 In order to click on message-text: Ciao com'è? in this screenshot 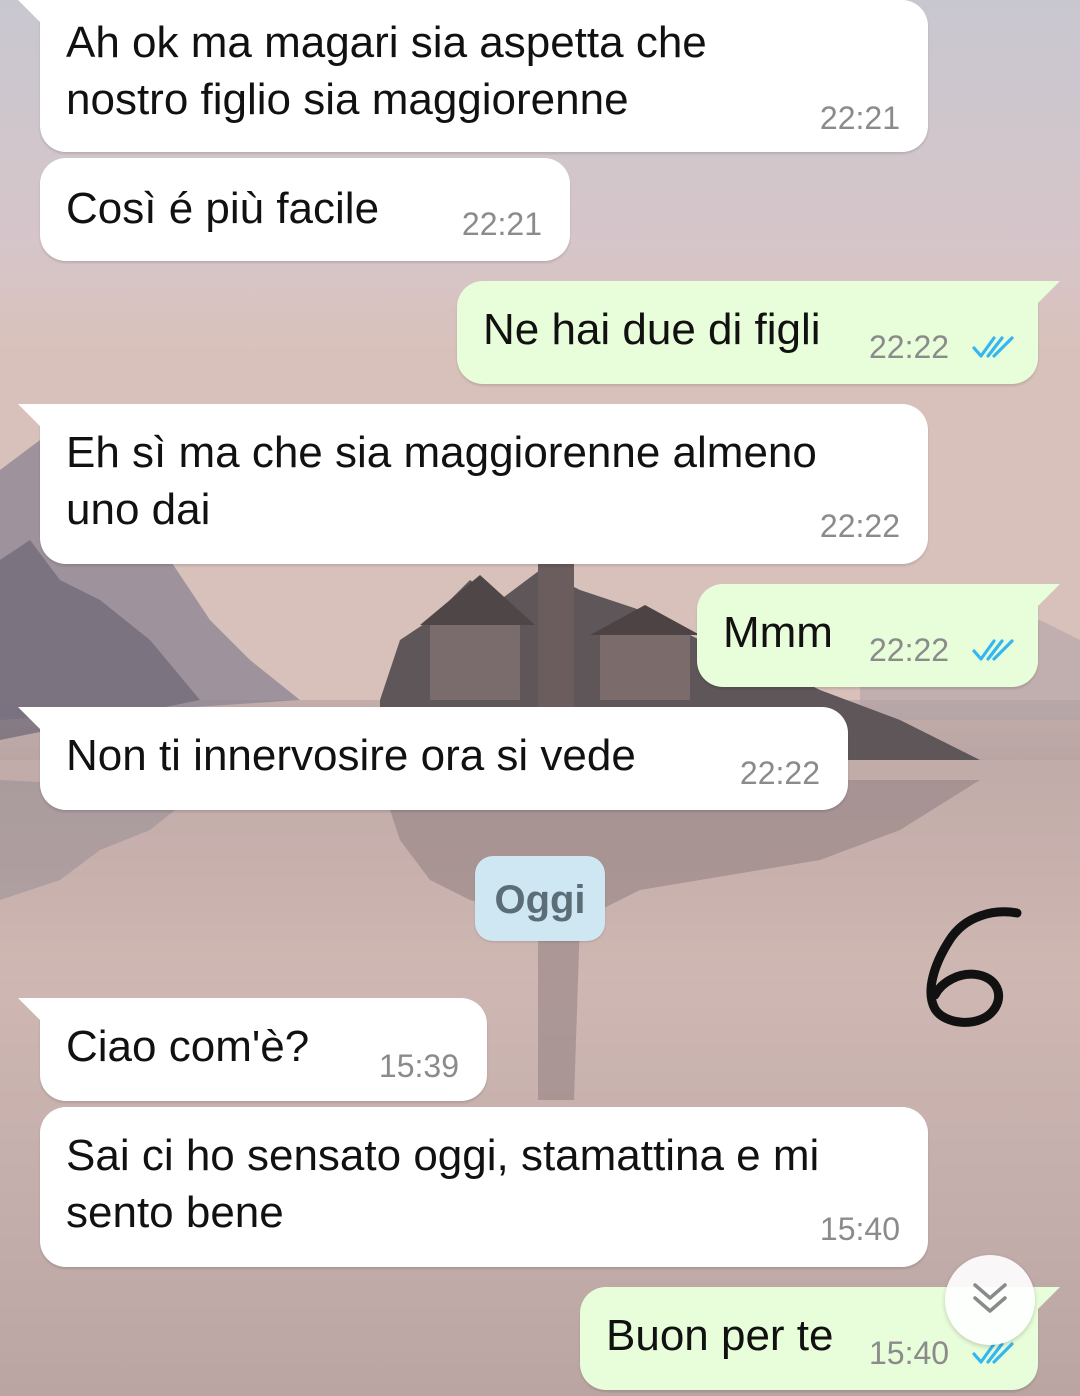, I will do `click(188, 1046)`.